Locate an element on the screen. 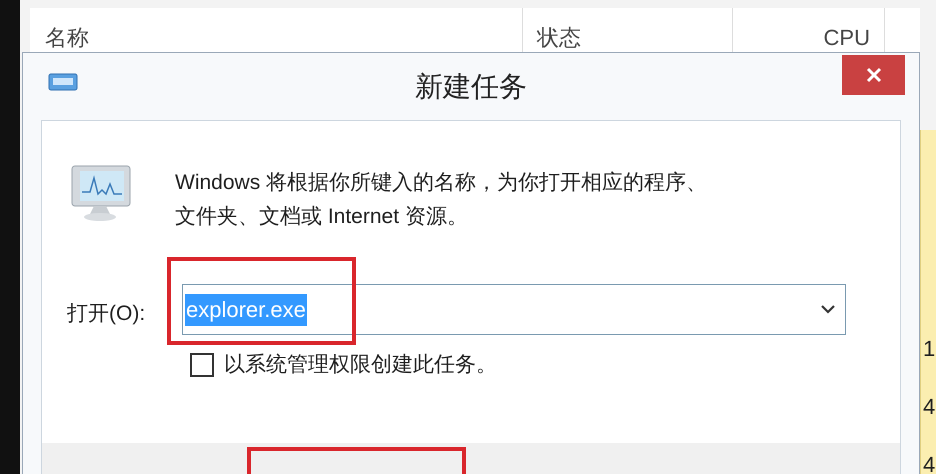 This screenshot has height=474, width=936. window-title: 新建任务 is located at coordinates (471, 87).